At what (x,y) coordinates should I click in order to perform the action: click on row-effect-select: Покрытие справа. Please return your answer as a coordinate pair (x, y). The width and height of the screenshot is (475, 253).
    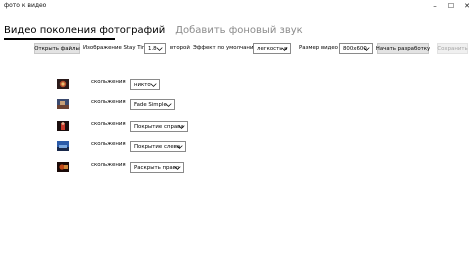
    Looking at the image, I should click on (159, 126).